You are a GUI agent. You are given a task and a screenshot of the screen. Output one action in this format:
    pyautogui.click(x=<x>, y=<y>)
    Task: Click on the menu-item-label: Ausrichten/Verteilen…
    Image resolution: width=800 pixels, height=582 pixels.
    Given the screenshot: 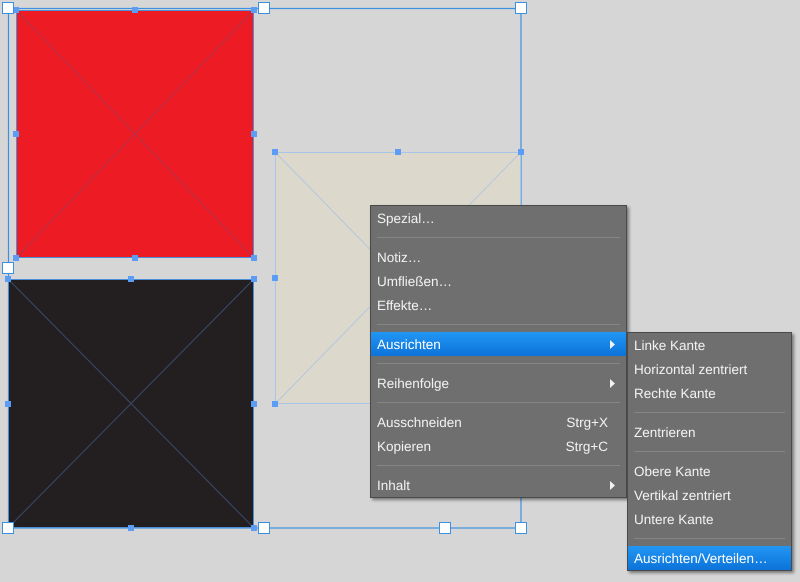 What is the action you would take?
    pyautogui.click(x=701, y=558)
    